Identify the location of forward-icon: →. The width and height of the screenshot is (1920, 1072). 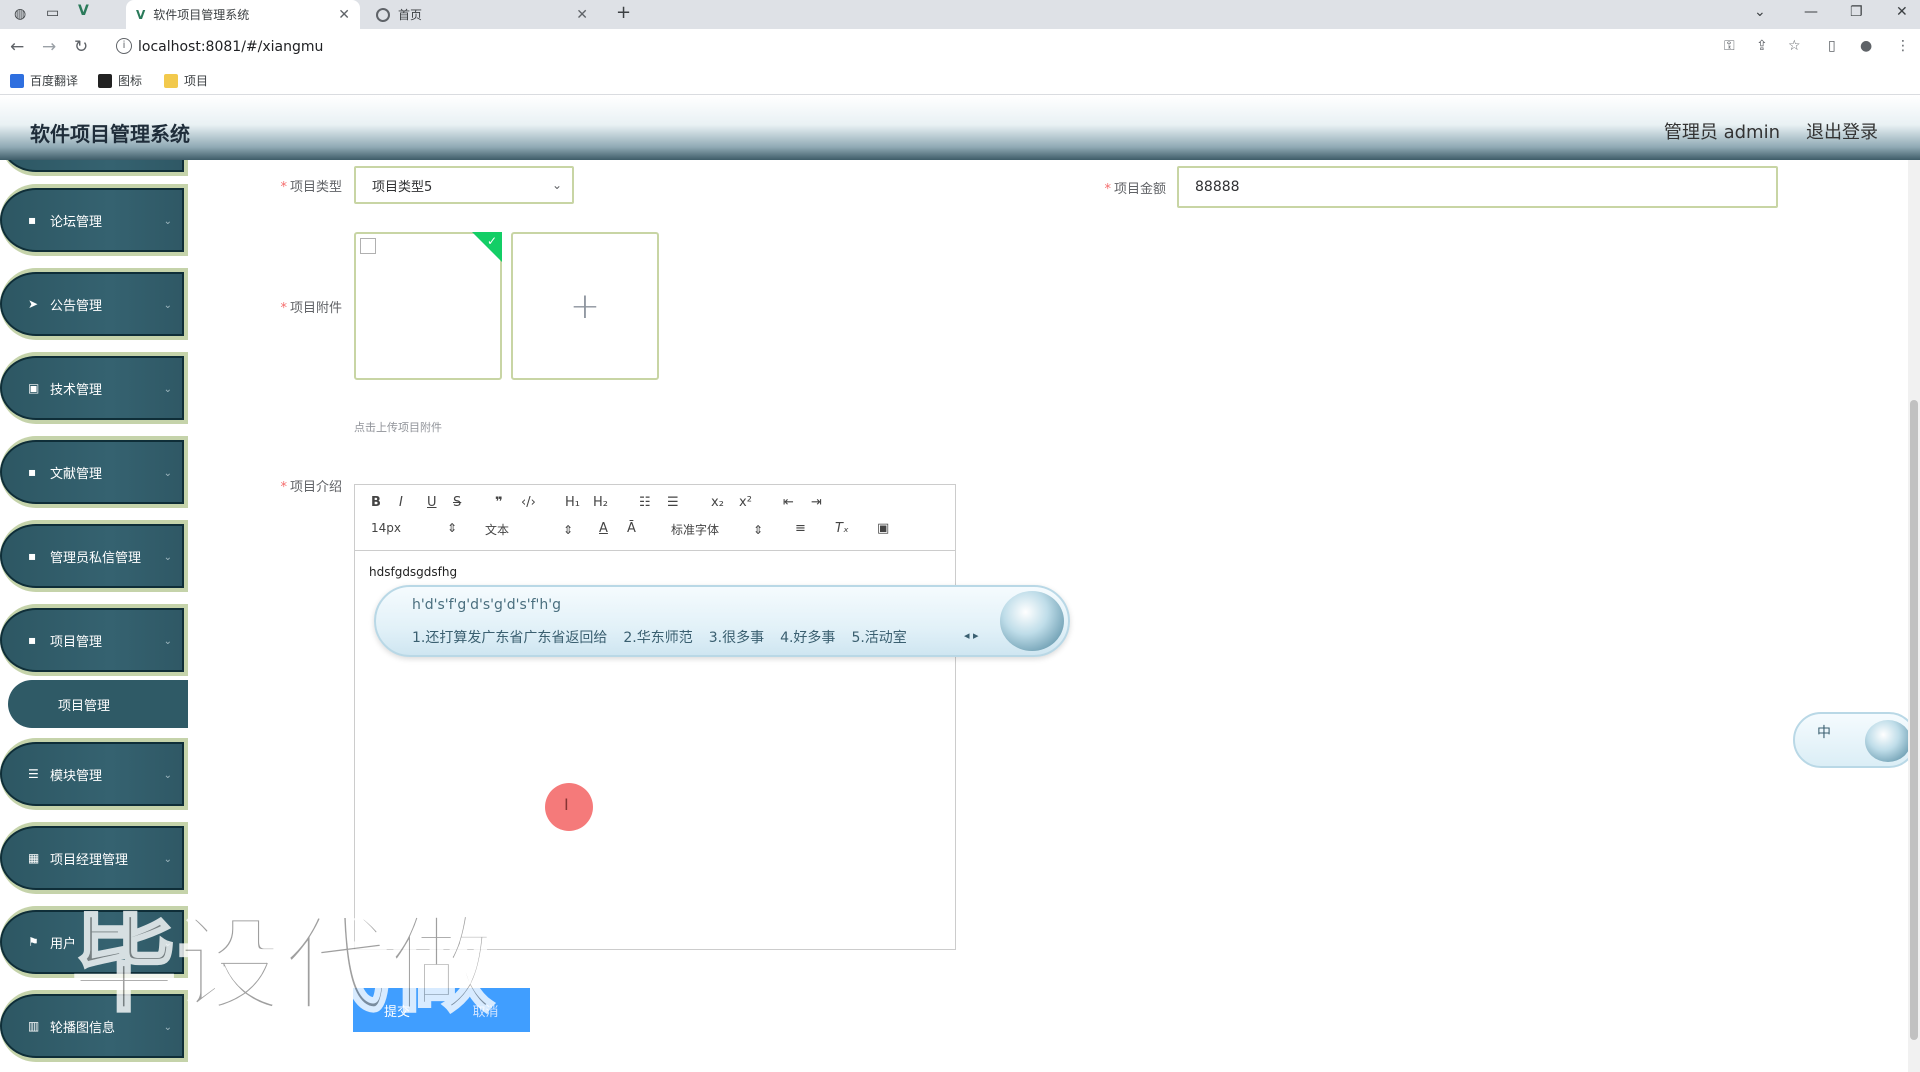
(49, 47).